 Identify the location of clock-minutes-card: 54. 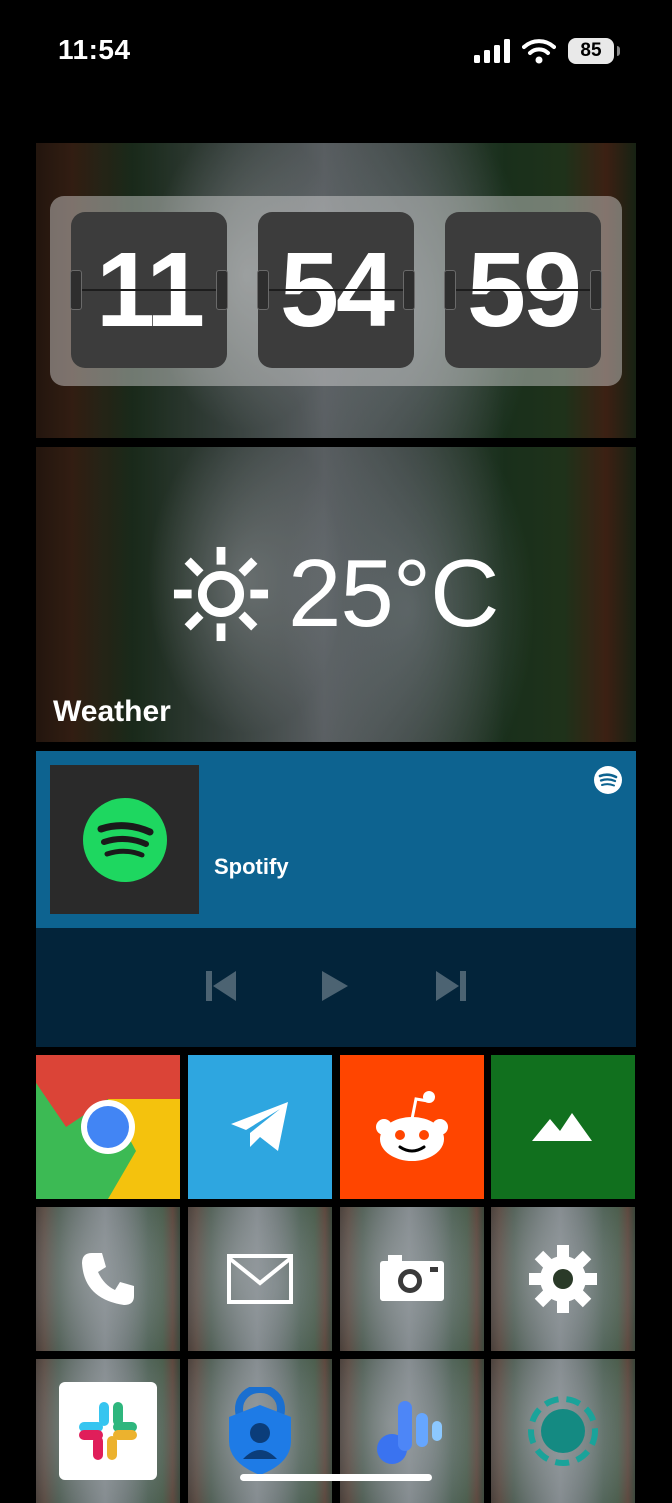
(336, 290).